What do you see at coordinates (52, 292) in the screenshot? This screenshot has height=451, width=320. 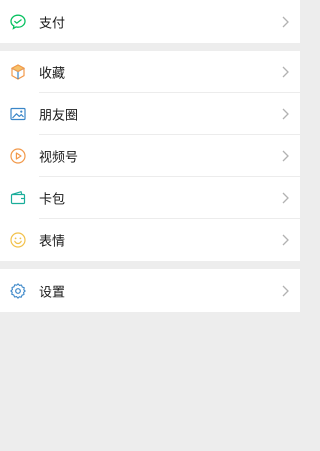 I see `menu-item-label: 设置` at bounding box center [52, 292].